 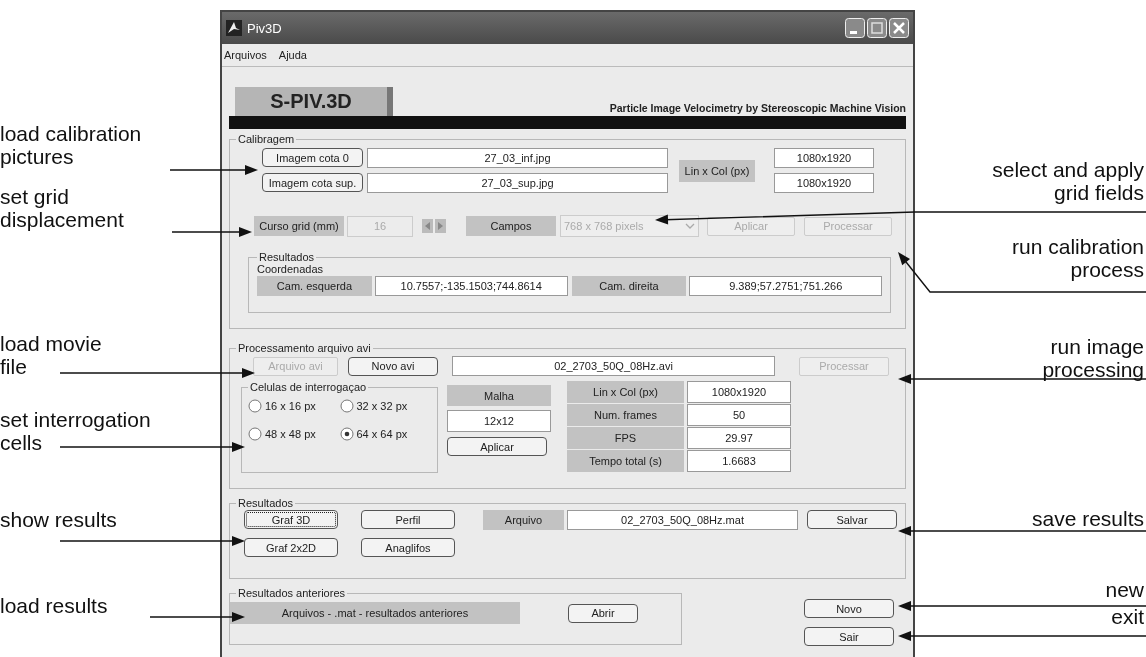 I want to click on coordinates-label: Coordenadas, so click(x=291, y=269).